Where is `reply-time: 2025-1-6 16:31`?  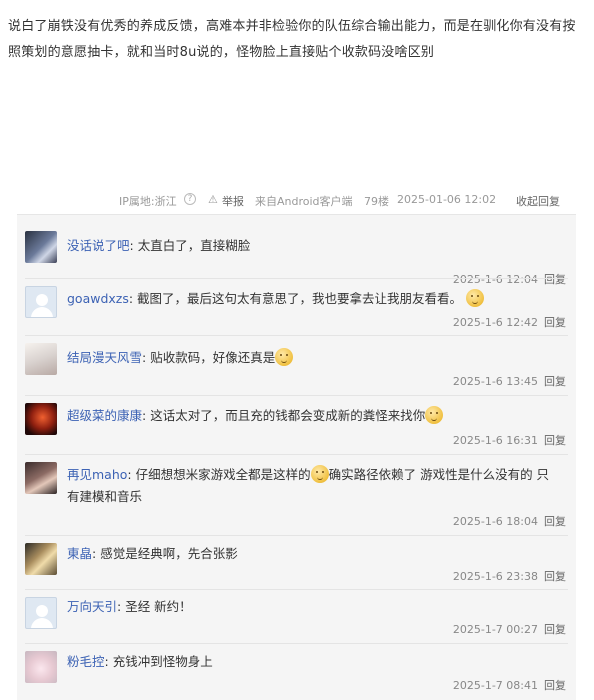 reply-time: 2025-1-6 16:31 is located at coordinates (495, 440).